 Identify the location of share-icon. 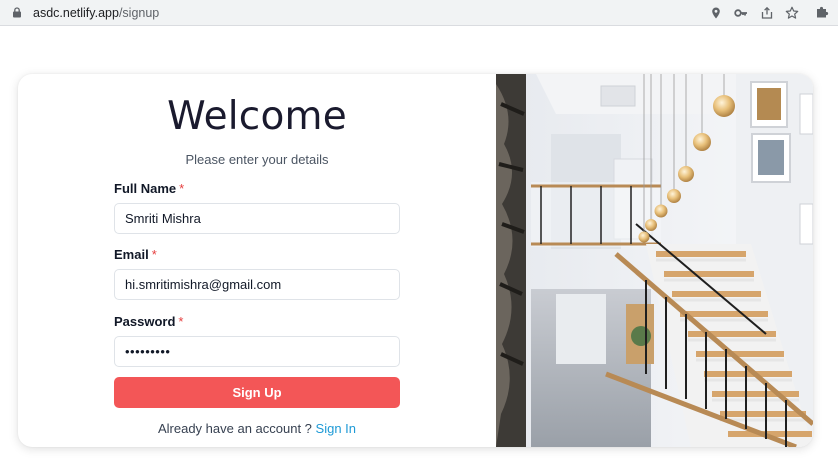
(767, 13).